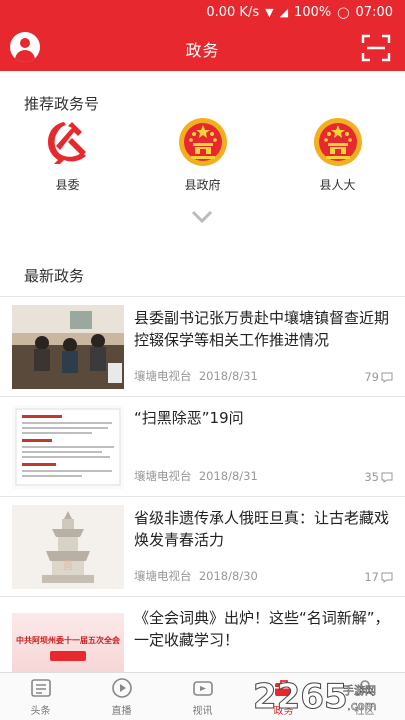 Image resolution: width=405 pixels, height=720 pixels. I want to click on newspaper-icon, so click(40, 688).